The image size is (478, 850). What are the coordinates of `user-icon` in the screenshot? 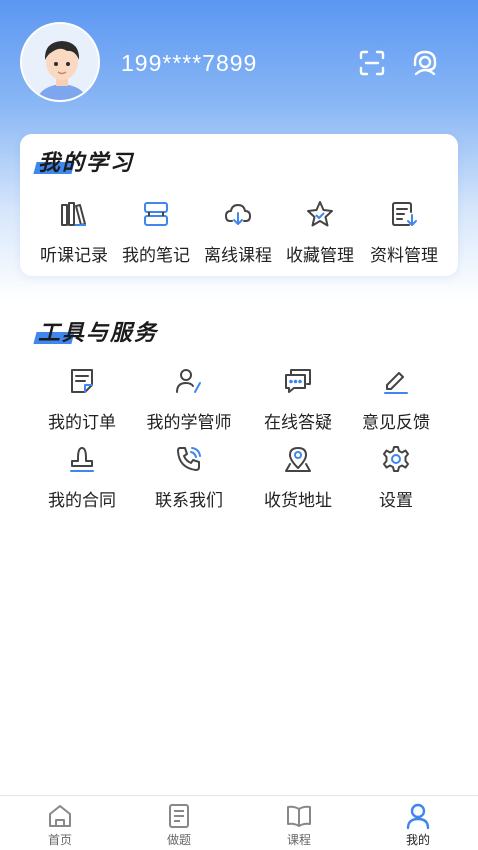 It's located at (418, 816).